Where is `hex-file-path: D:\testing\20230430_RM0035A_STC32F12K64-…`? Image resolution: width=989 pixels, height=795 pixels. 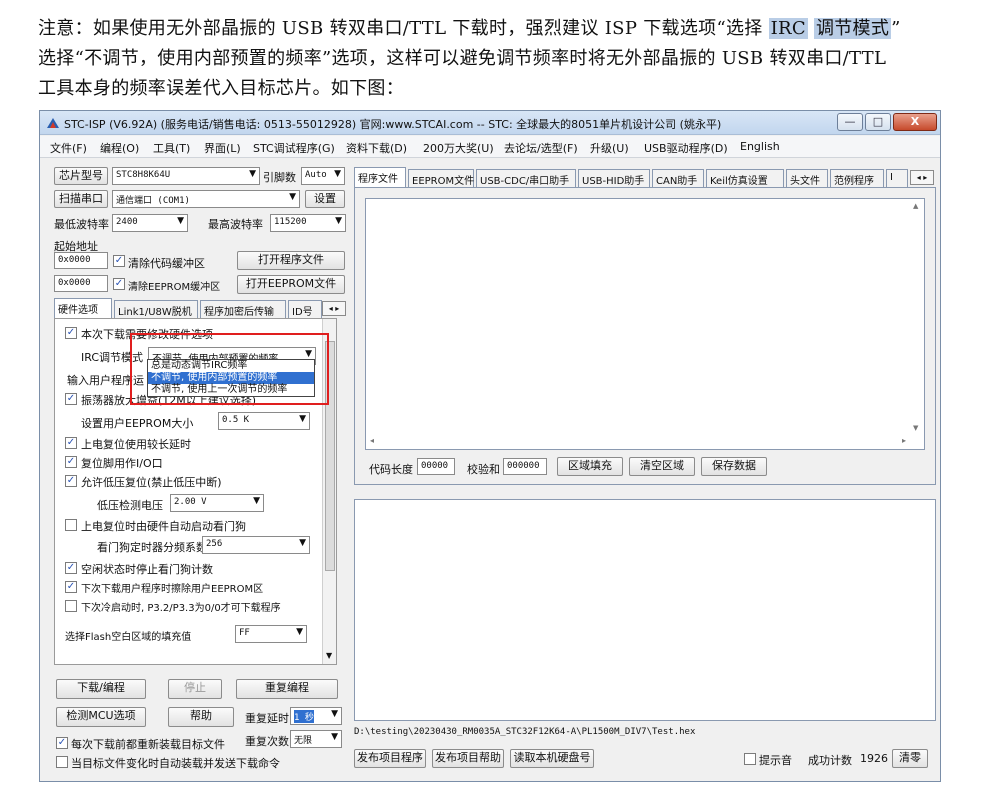 hex-file-path: D:\testing\20230430_RM0035A_STC32F12K64-… is located at coordinates (525, 732).